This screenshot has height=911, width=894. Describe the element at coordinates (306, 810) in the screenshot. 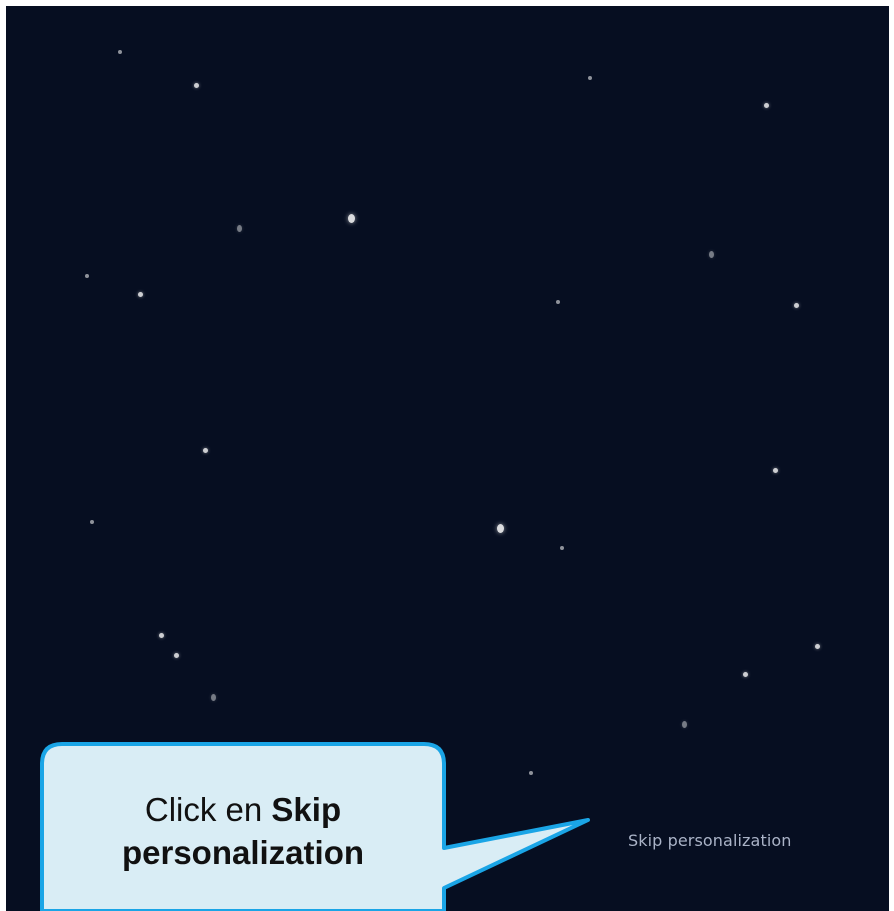

I see `callout-bold-skip: Skip` at that location.